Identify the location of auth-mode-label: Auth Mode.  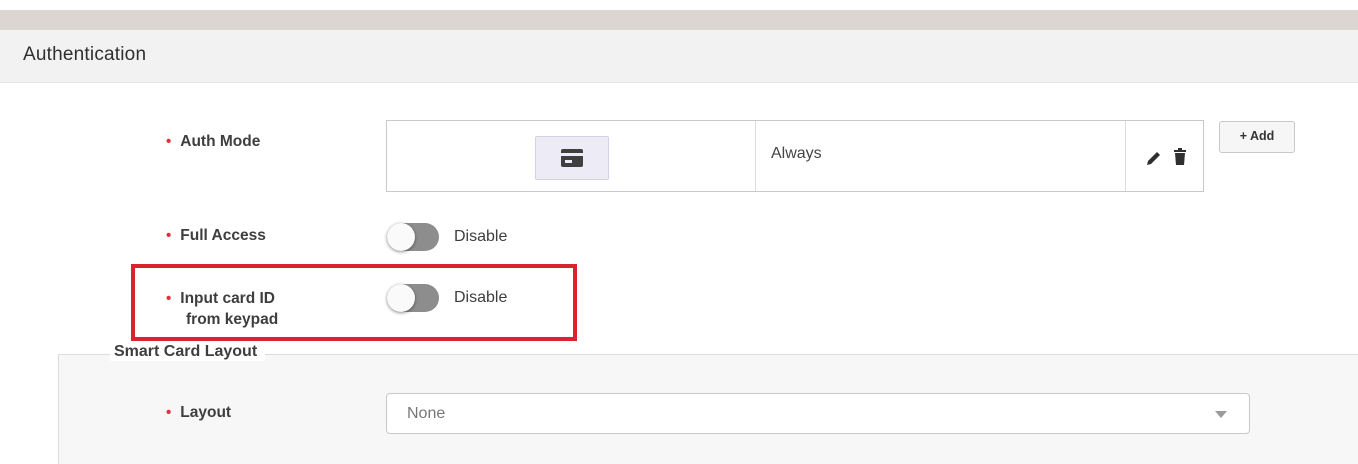
(220, 141).